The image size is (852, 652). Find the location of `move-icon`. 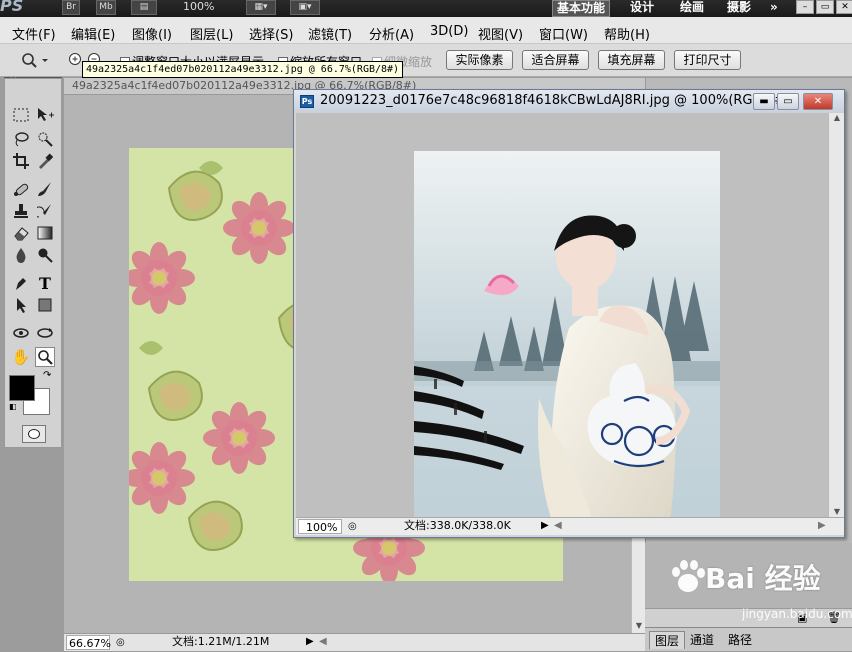

move-icon is located at coordinates (46, 114).